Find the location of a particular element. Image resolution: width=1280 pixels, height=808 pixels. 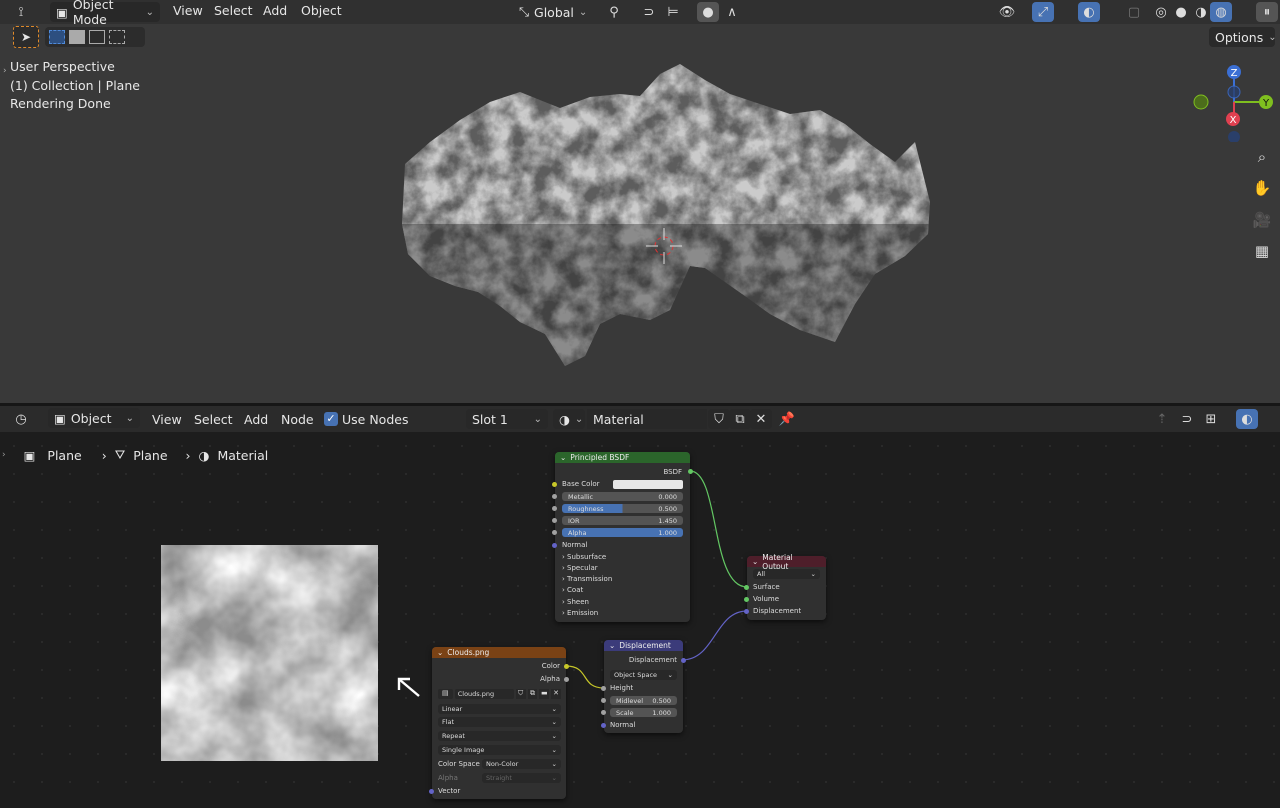

extension-label: Repeat is located at coordinates (453, 736).